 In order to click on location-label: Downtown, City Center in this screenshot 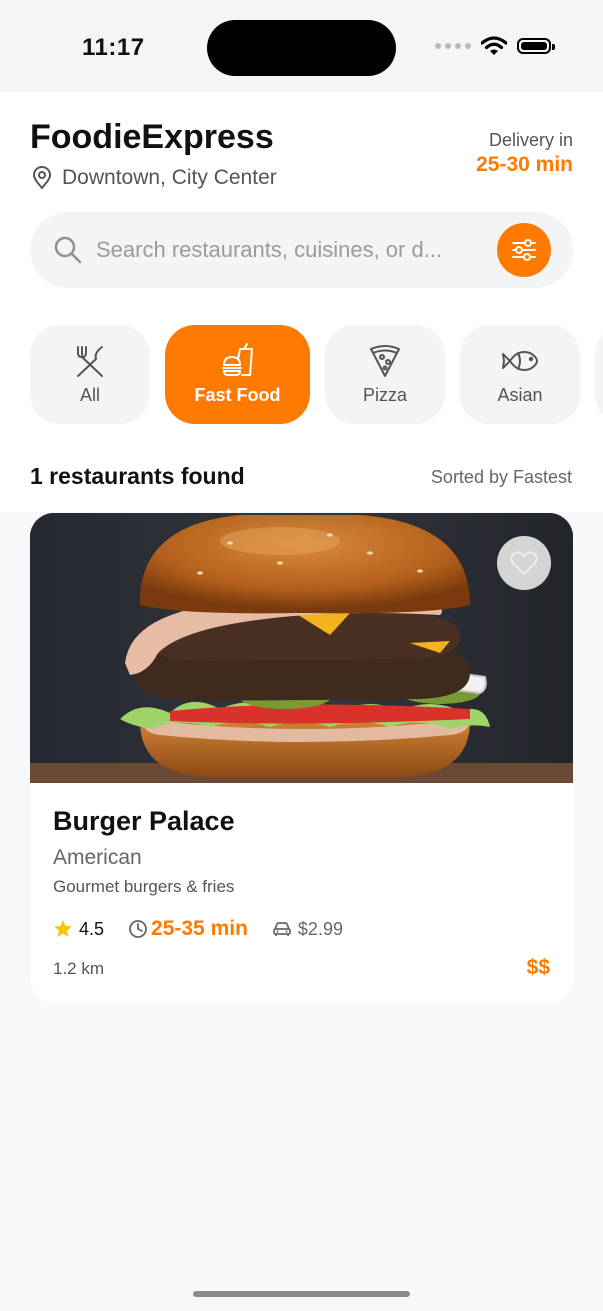, I will do `click(169, 177)`.